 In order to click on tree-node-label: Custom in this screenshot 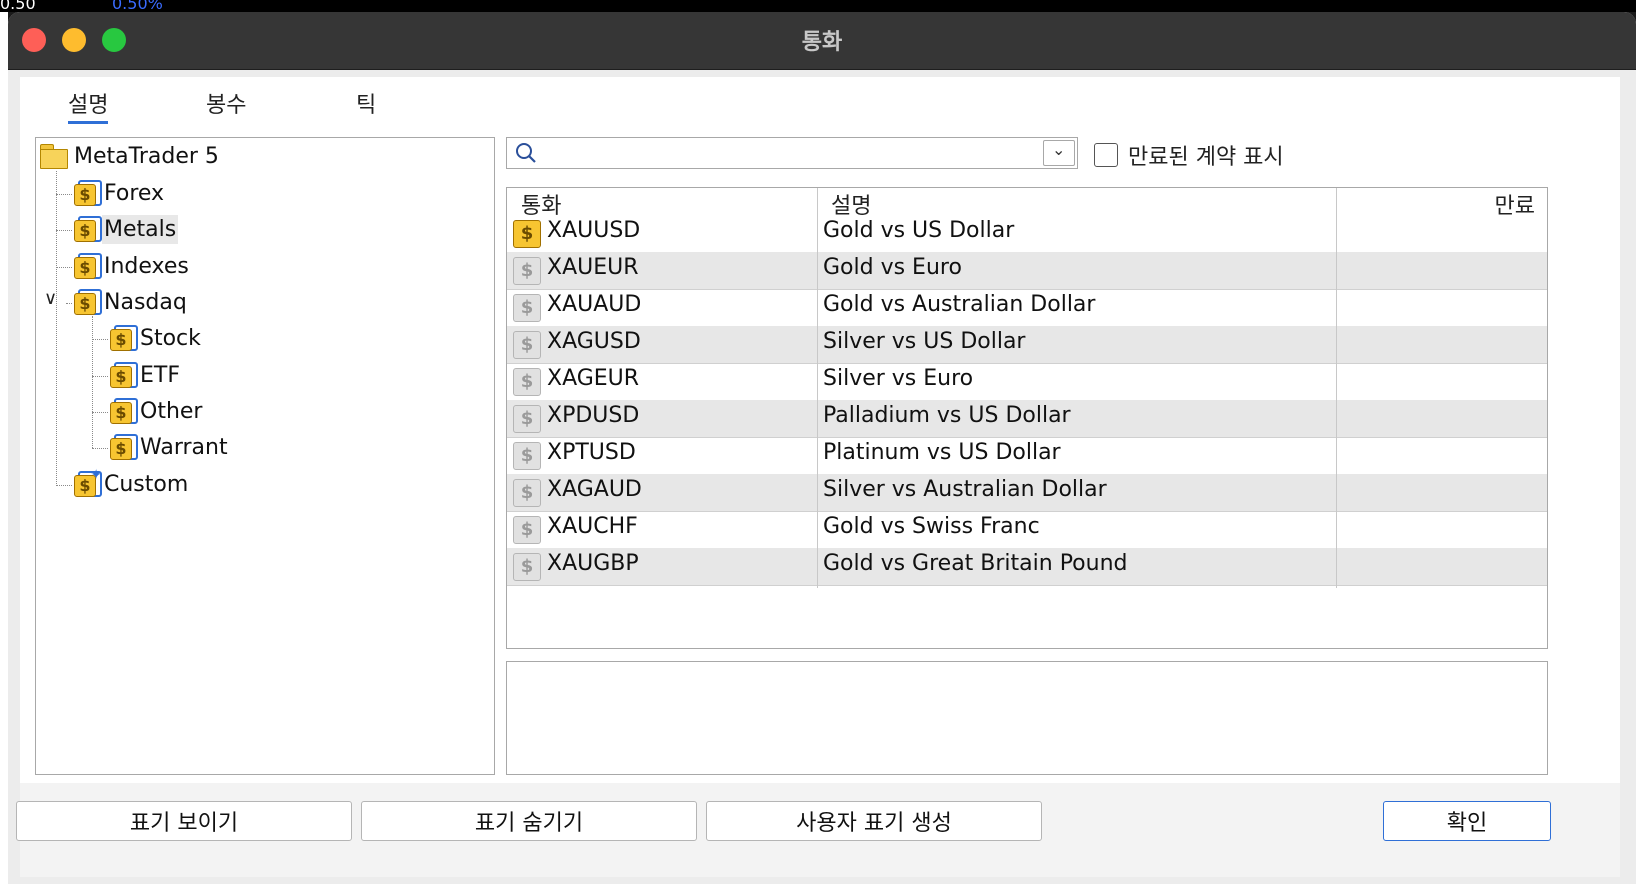, I will do `click(146, 484)`.